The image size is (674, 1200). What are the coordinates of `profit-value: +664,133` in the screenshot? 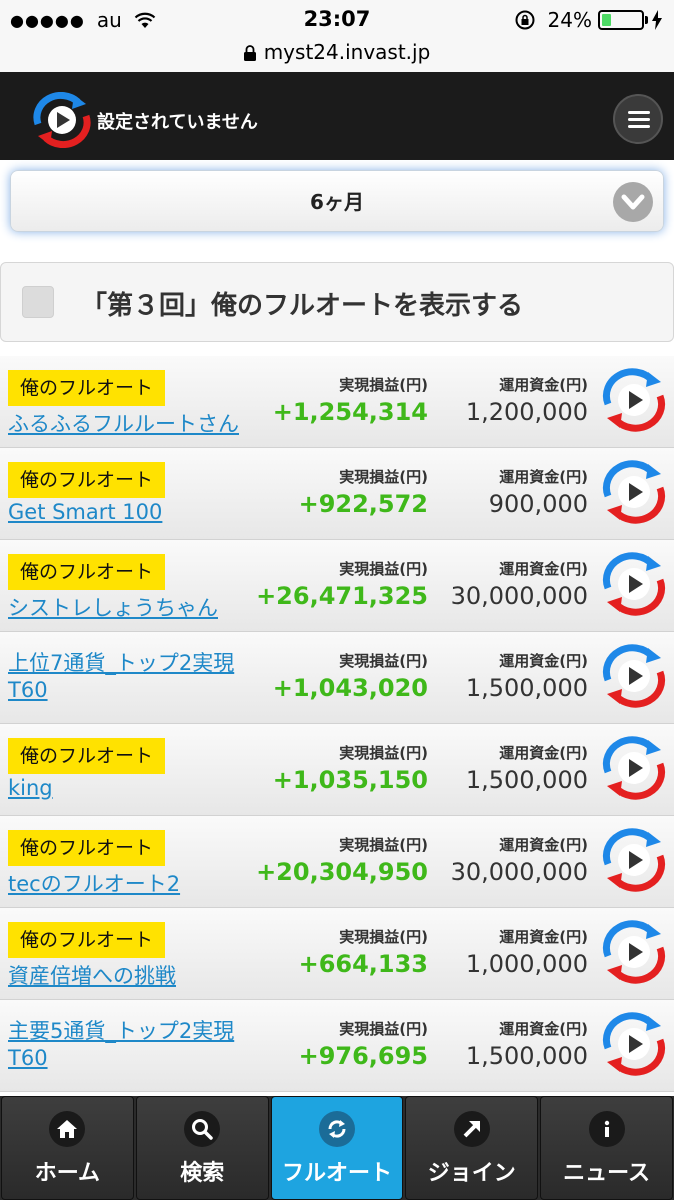 It's located at (363, 964).